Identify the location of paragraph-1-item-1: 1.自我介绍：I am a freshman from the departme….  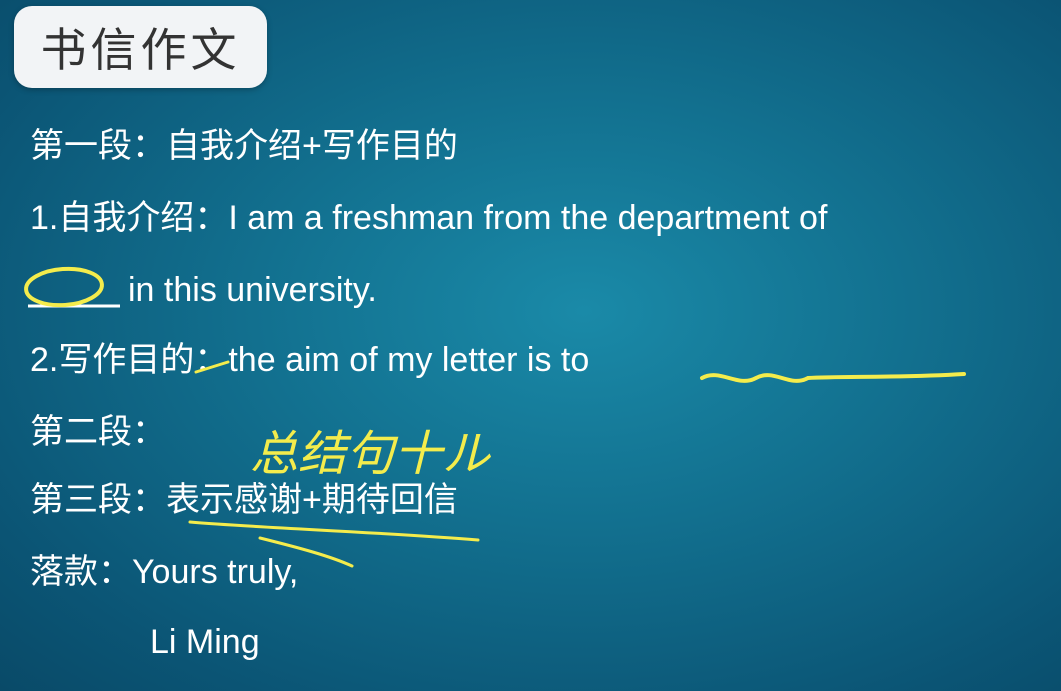
(429, 218).